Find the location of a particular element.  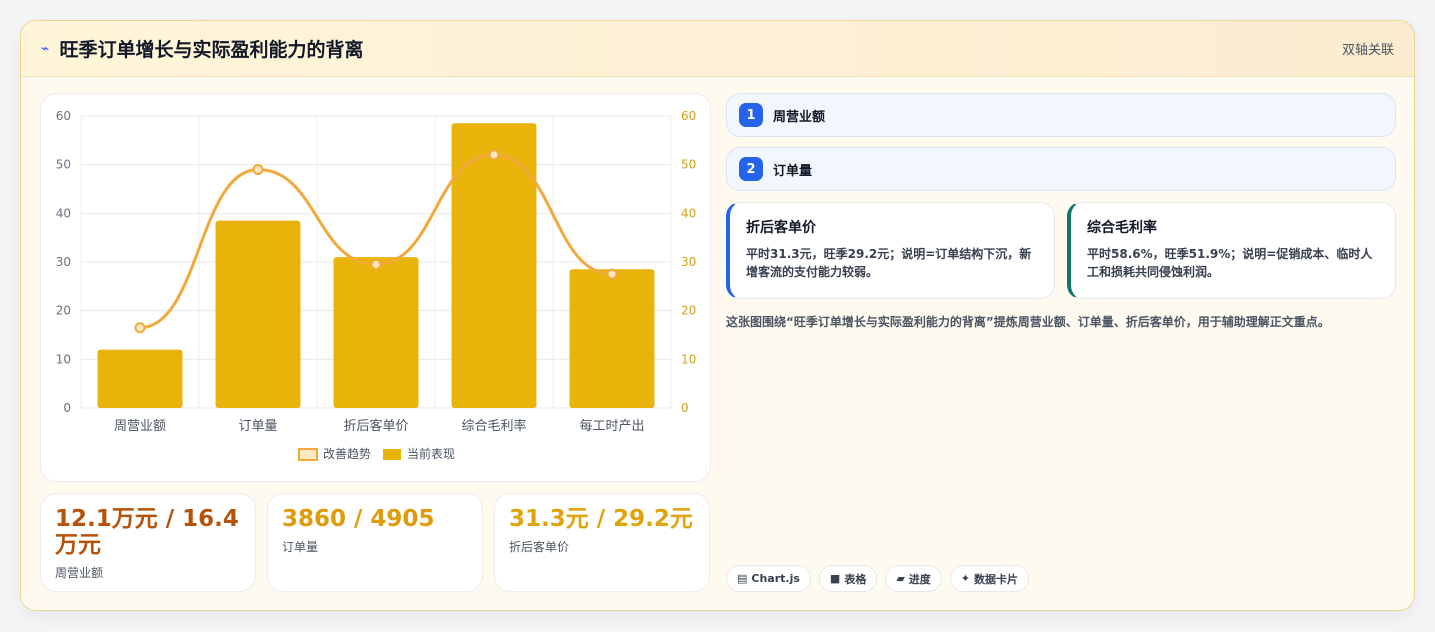

trend-icon: ⌁ is located at coordinates (45, 48).